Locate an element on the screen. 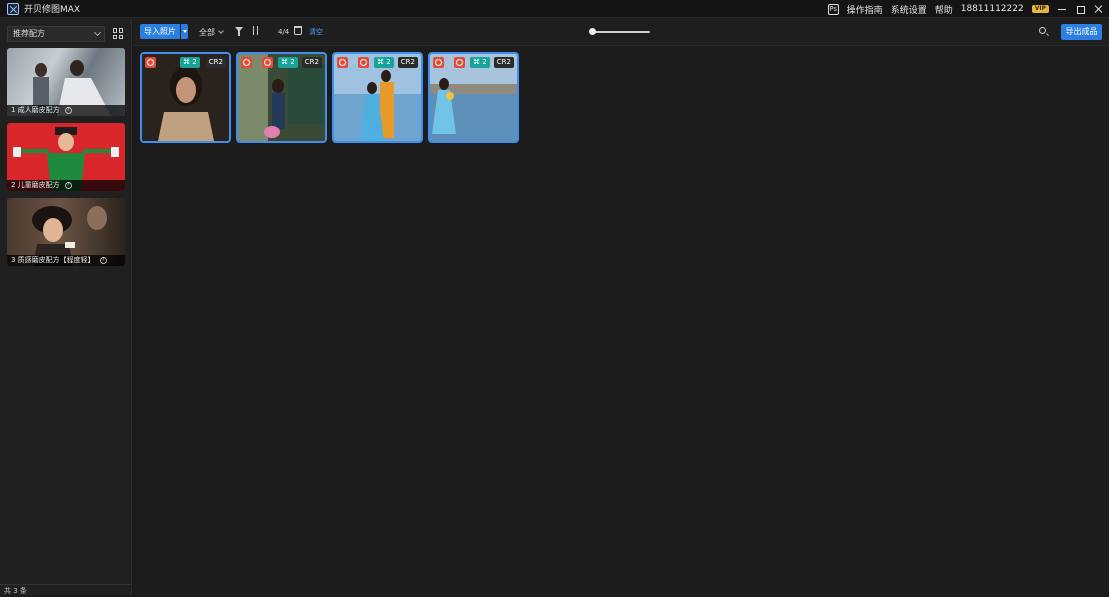 This screenshot has width=1109, height=597. help-link: 帮助 is located at coordinates (944, 9).